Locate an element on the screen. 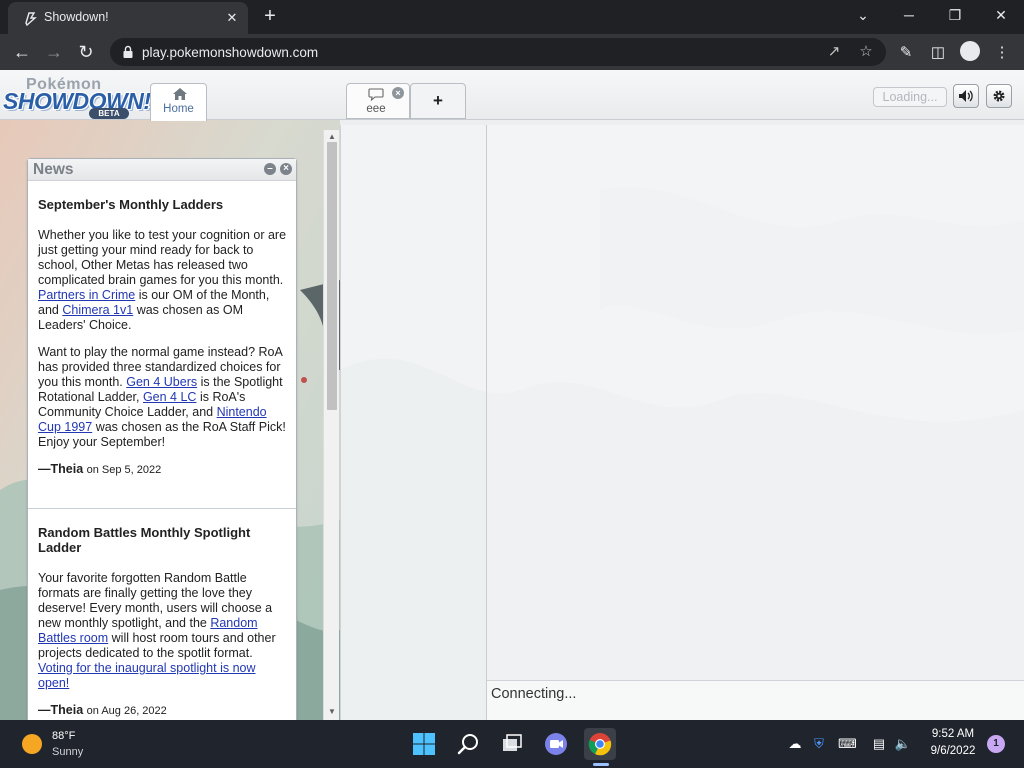 Image resolution: width=1024 pixels, height=768 pixels. restore-button: ❐ is located at coordinates (955, 15).